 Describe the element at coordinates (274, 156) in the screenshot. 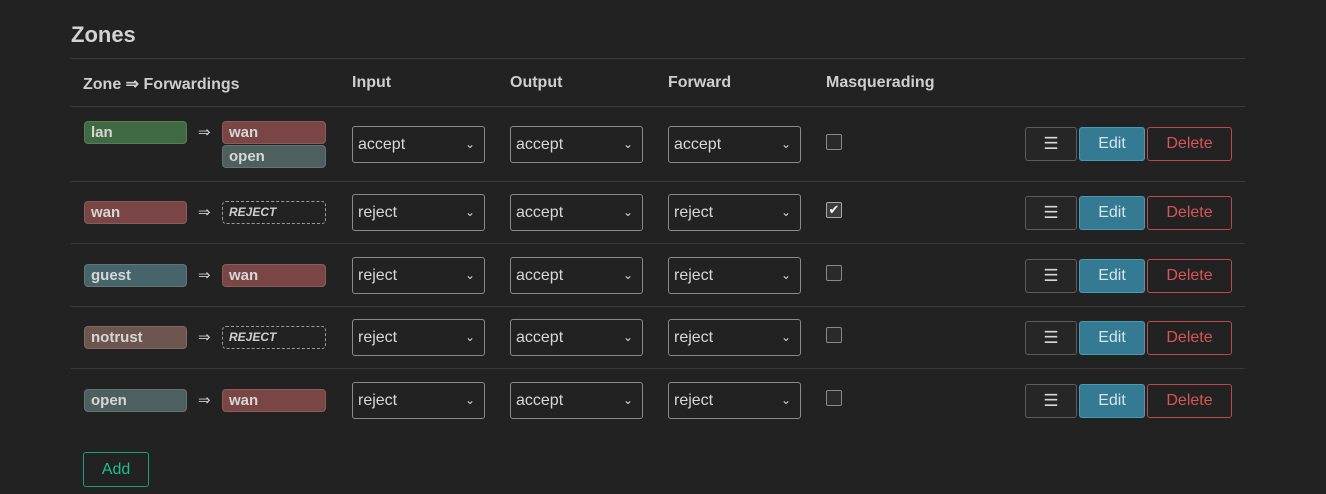

I see `forward-badge: open` at that location.